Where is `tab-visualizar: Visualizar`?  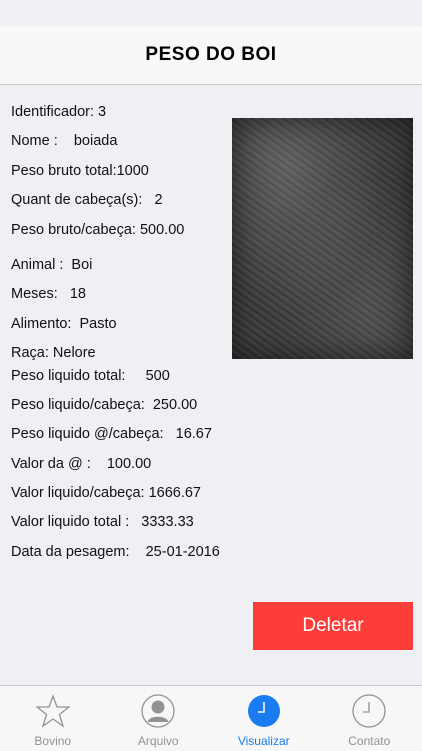 tab-visualizar: Visualizar is located at coordinates (264, 718).